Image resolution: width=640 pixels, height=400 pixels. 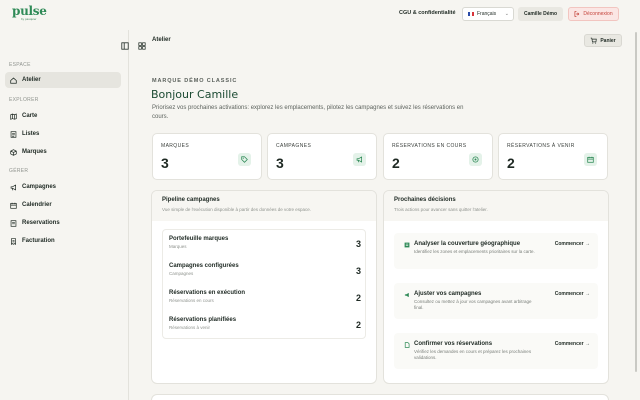 What do you see at coordinates (265, 274) in the screenshot?
I see `pipeline-row: Campagnes configurées Campagnes 3` at bounding box center [265, 274].